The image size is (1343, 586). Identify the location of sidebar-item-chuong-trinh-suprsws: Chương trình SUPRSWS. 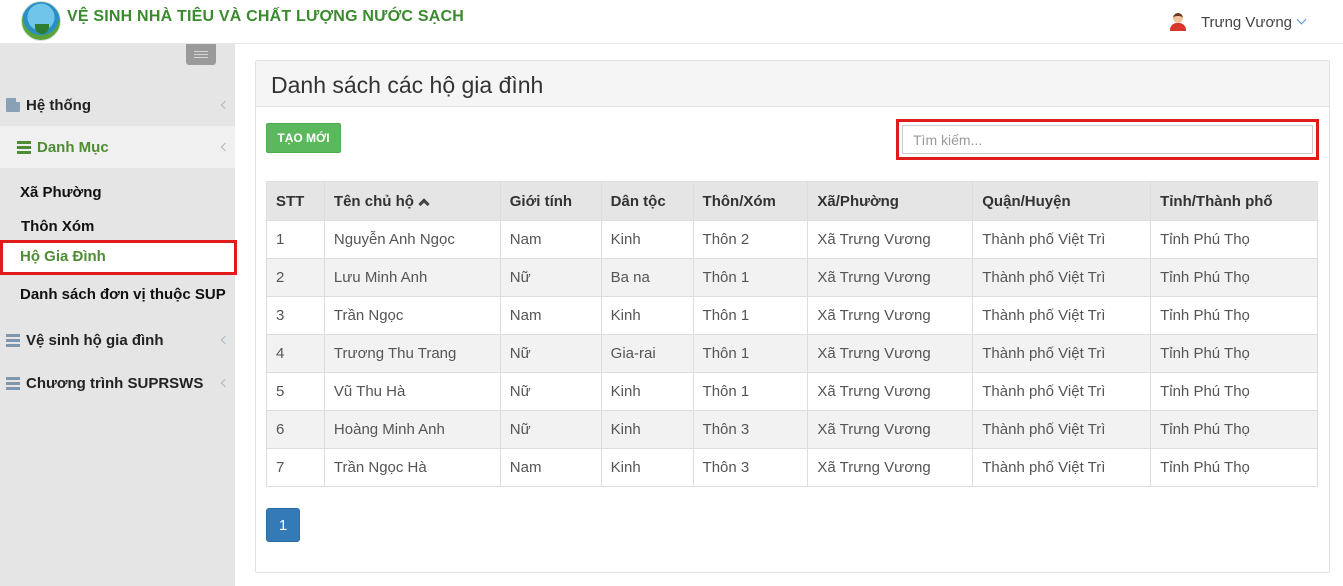
(117, 383).